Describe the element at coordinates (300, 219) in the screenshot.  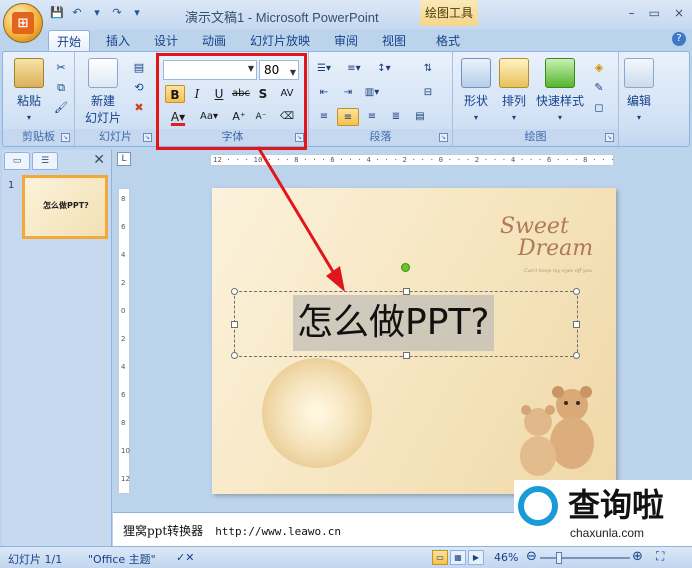
I see `annotation-arrow` at that location.